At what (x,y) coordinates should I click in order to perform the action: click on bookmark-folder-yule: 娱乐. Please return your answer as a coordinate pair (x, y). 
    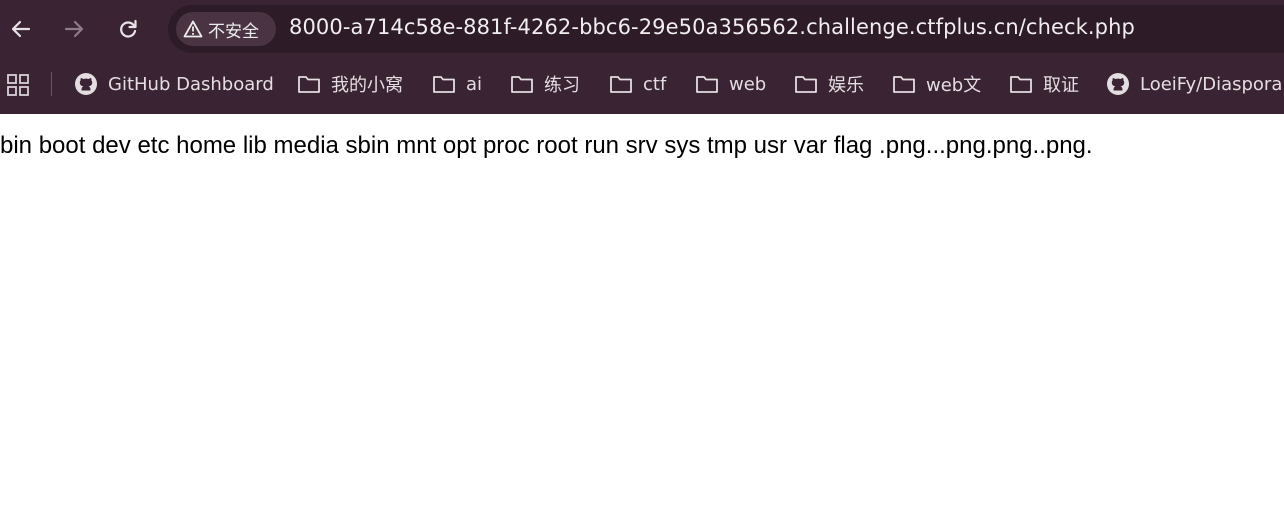
    Looking at the image, I should click on (829, 84).